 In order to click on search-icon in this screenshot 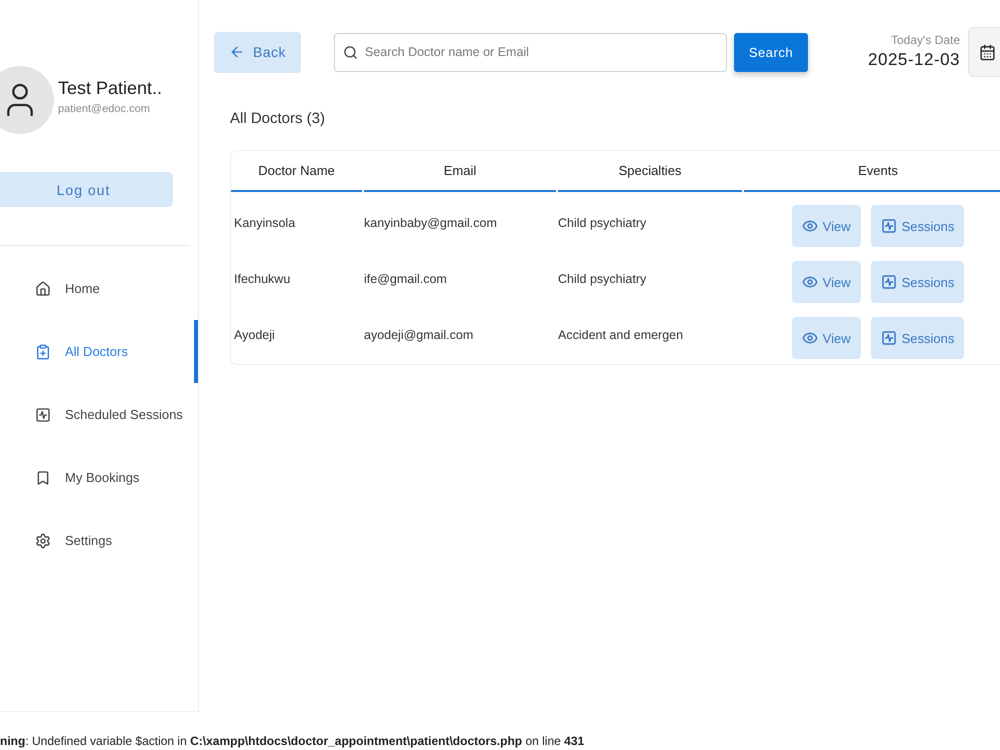, I will do `click(350, 52)`.